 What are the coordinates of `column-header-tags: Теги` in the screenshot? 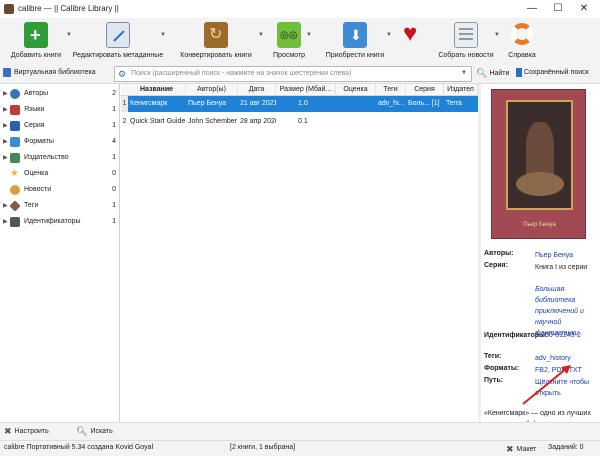 It's located at (391, 90).